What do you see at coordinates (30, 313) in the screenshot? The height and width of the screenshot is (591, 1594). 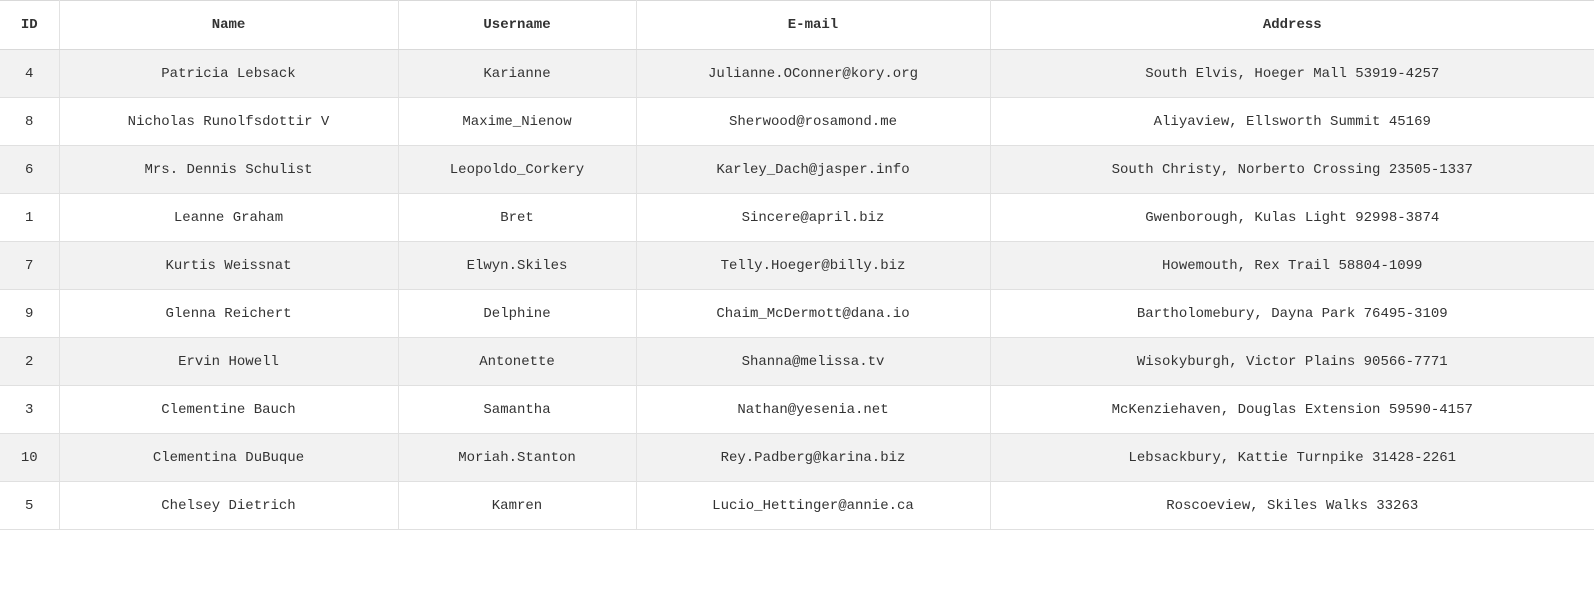 I see `cell-id: 9` at bounding box center [30, 313].